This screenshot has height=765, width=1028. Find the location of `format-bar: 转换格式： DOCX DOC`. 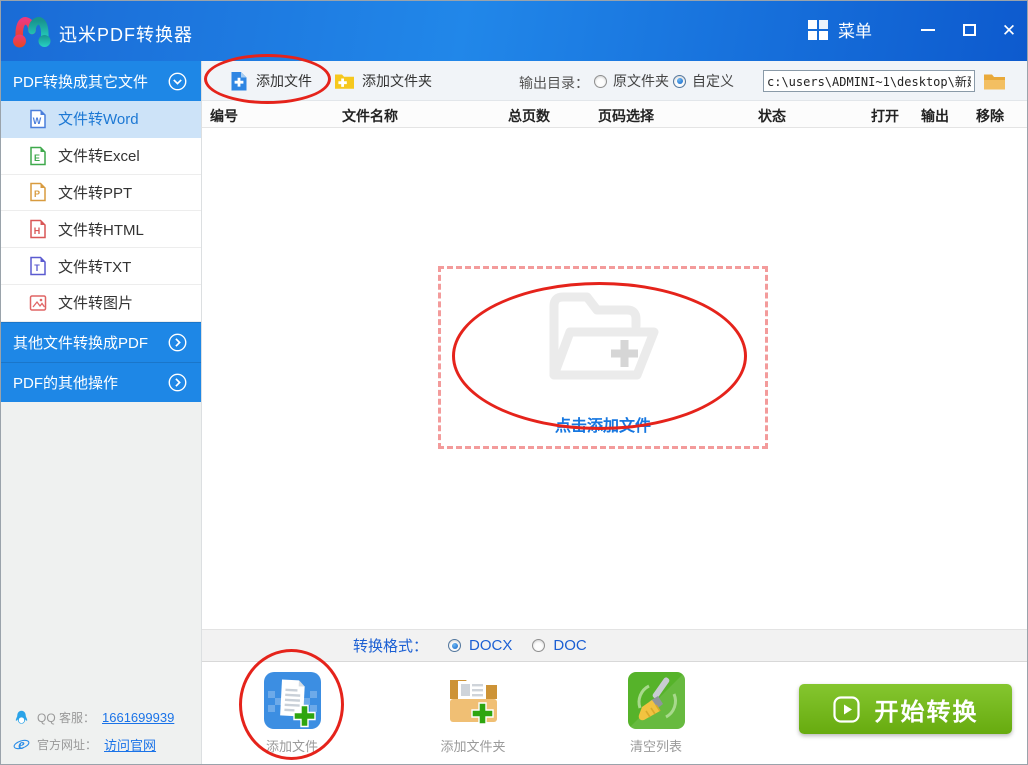

format-bar: 转换格式： DOCX DOC is located at coordinates (614, 645).